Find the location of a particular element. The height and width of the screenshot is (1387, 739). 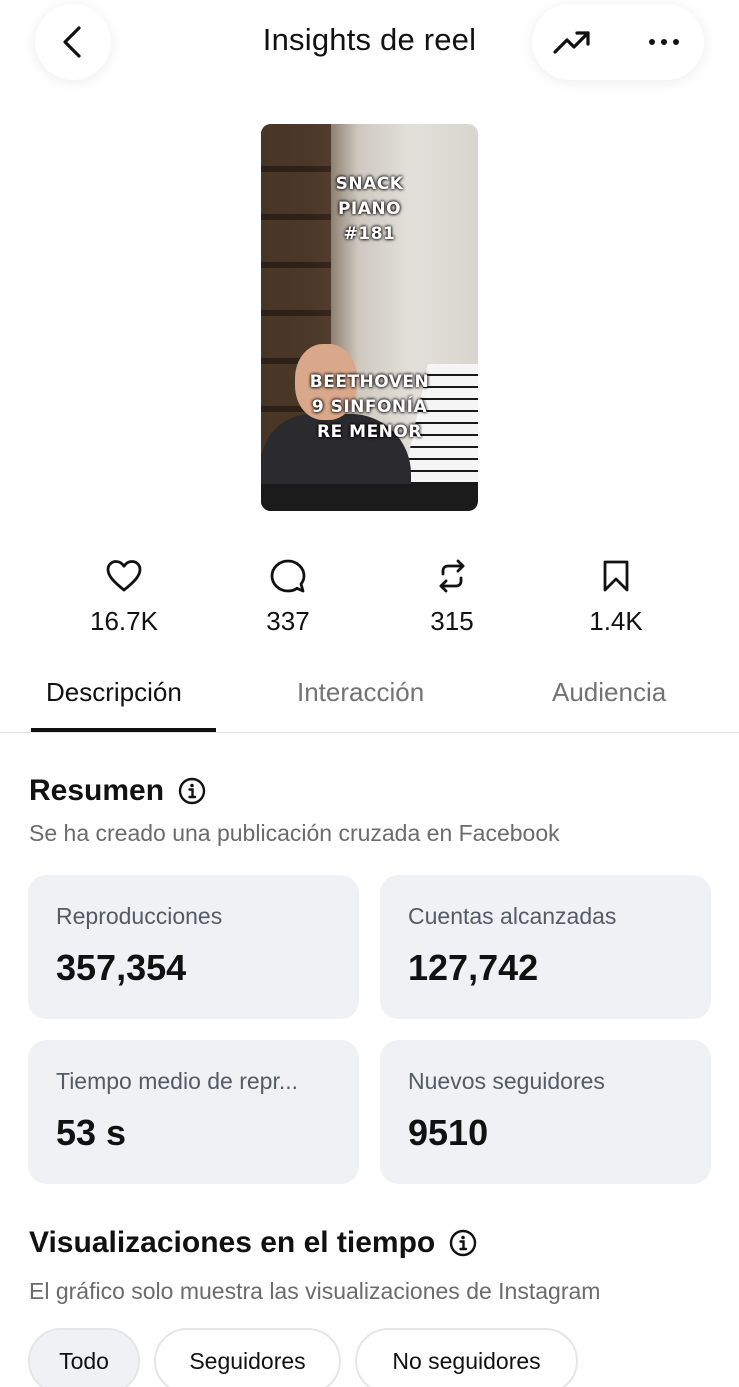

trending-up-icon is located at coordinates (571, 42).